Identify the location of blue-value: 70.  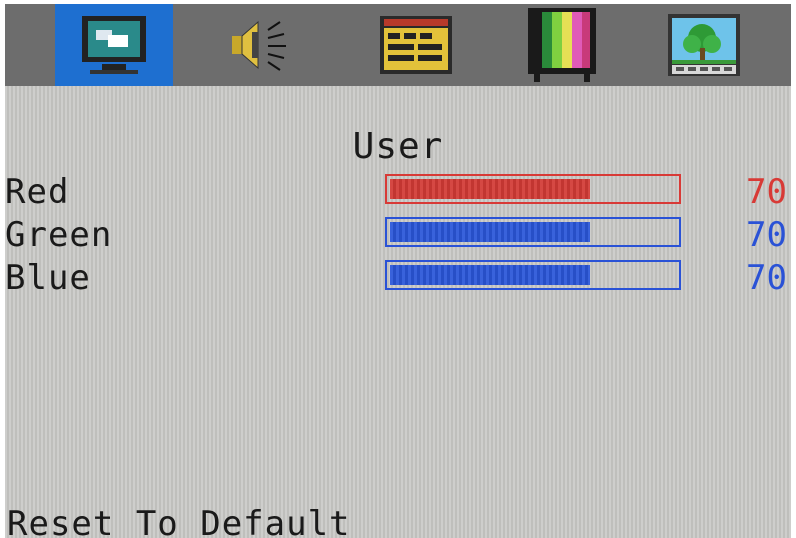
(766, 278).